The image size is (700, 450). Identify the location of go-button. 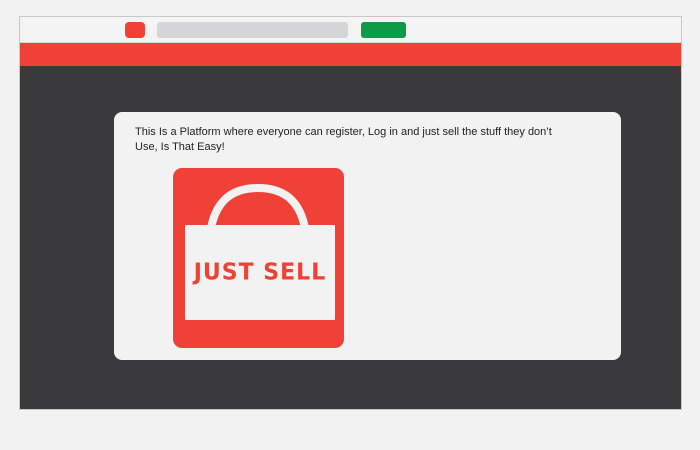
(383, 30).